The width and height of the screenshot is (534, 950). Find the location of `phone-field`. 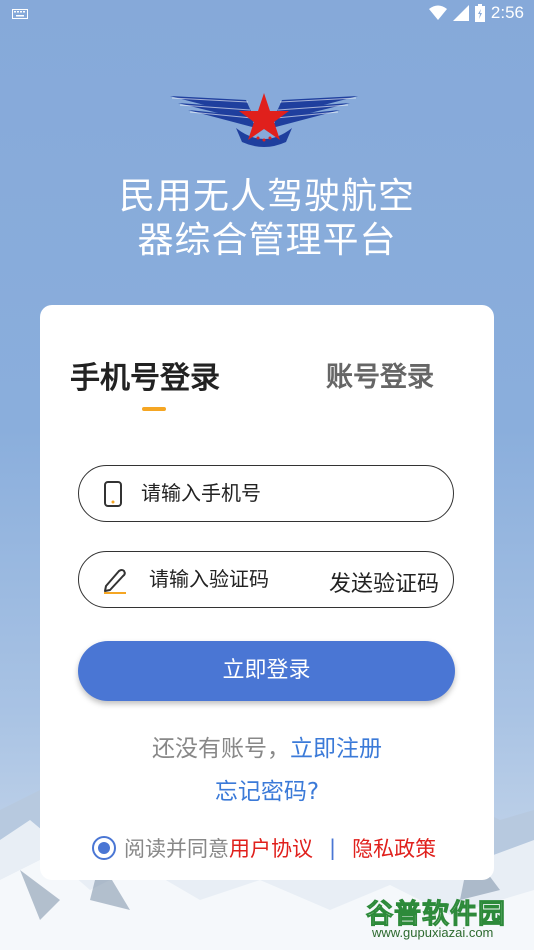

phone-field is located at coordinates (266, 493).